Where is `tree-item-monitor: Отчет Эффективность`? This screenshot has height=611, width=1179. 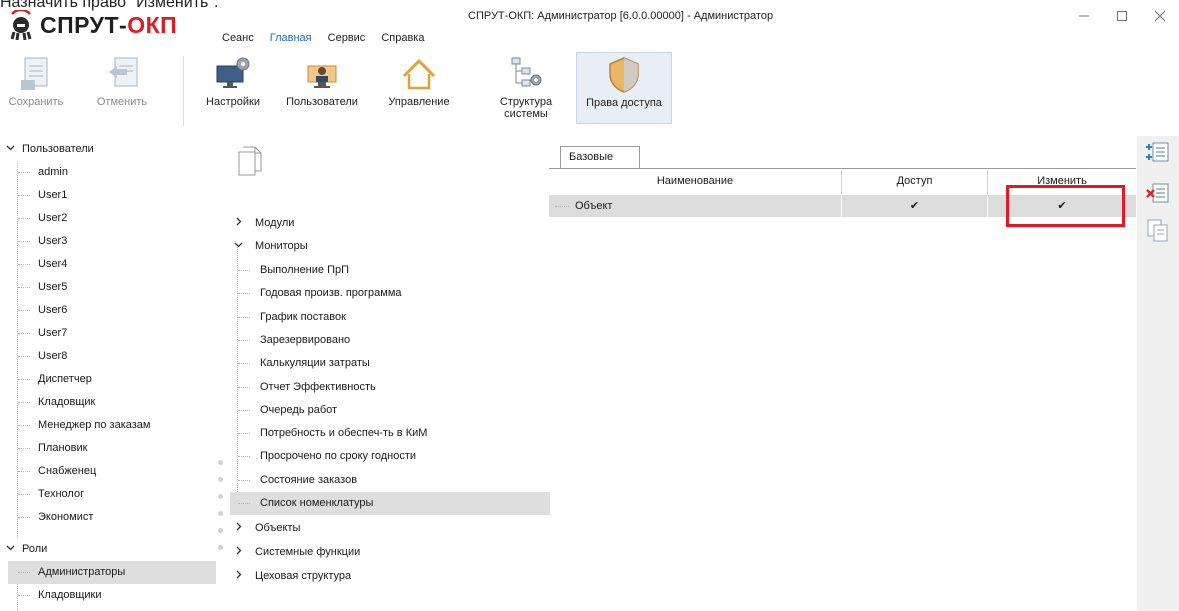 tree-item-monitor: Отчет Эффективность is located at coordinates (390, 387).